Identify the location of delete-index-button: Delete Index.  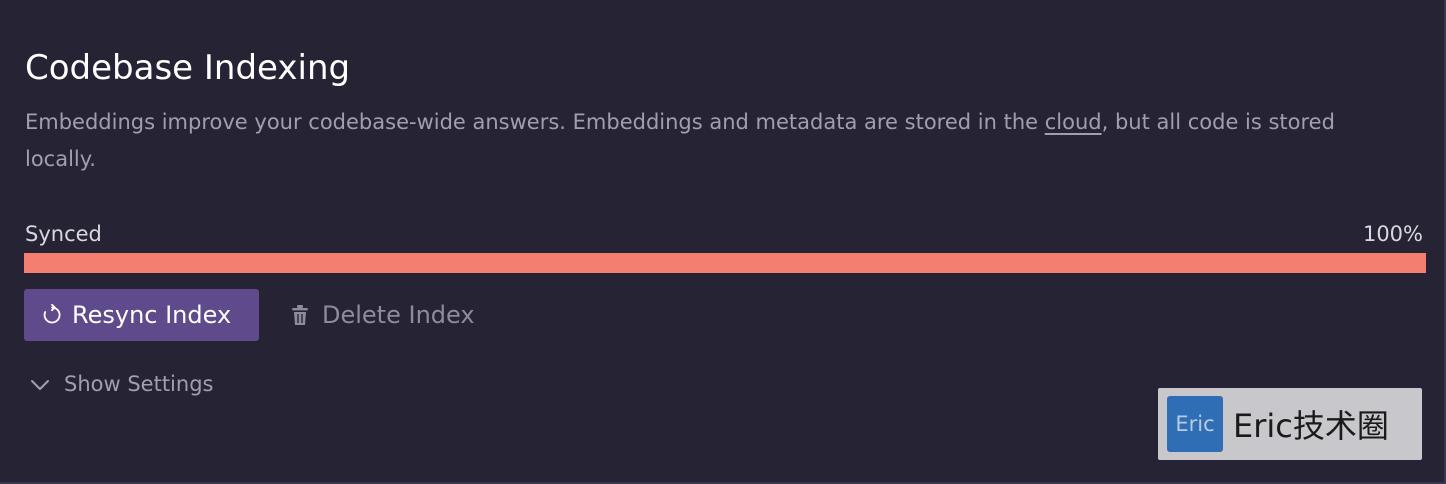
(382, 315).